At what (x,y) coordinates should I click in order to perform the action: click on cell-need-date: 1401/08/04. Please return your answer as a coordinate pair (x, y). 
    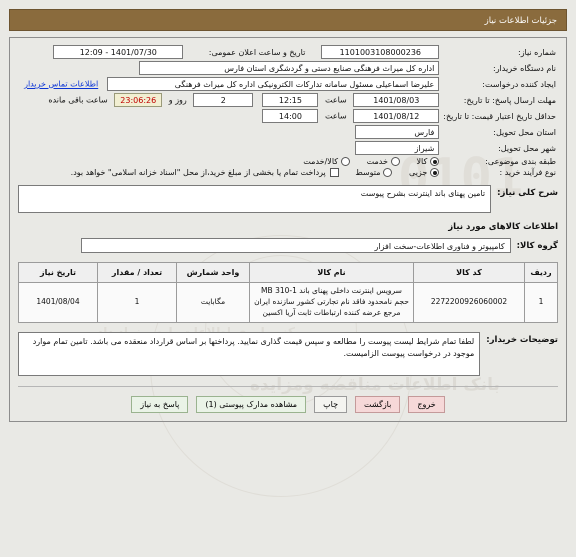
    Looking at the image, I should click on (58, 302).